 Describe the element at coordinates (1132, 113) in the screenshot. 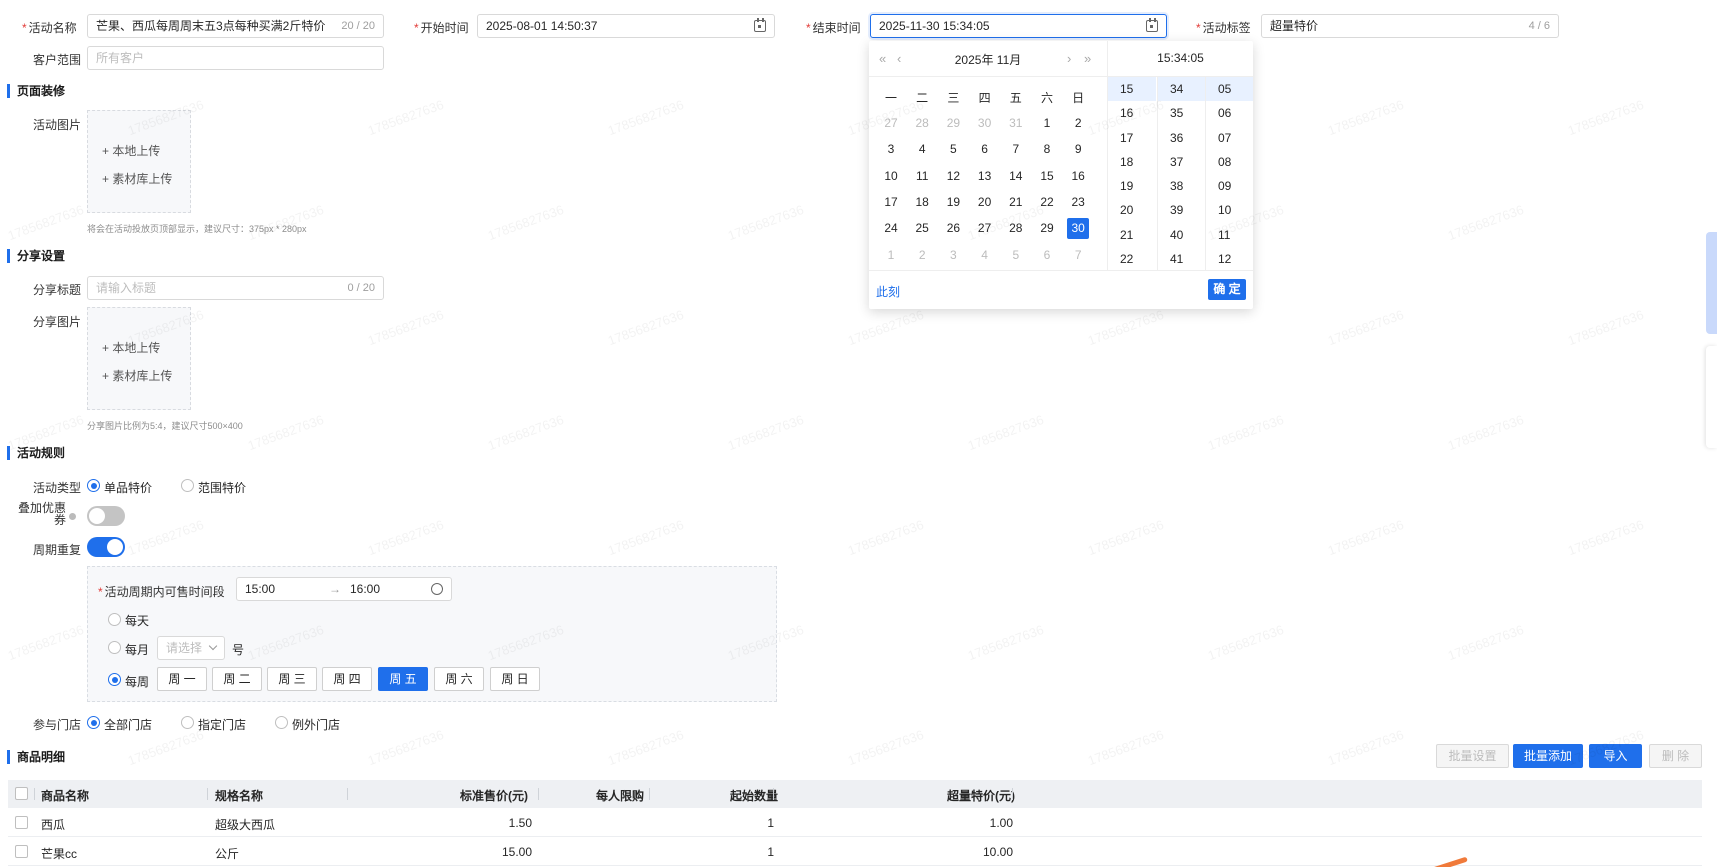

I see `hour-option: 16` at that location.